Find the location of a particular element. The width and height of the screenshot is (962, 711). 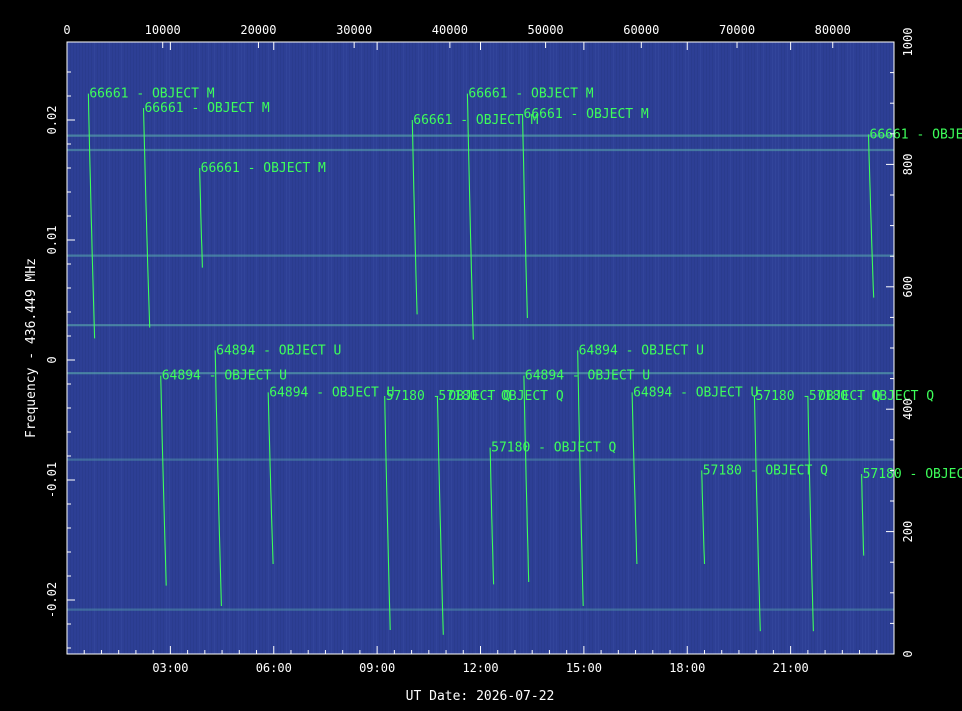

x-tick-label: 15:00 is located at coordinates (584, 668).